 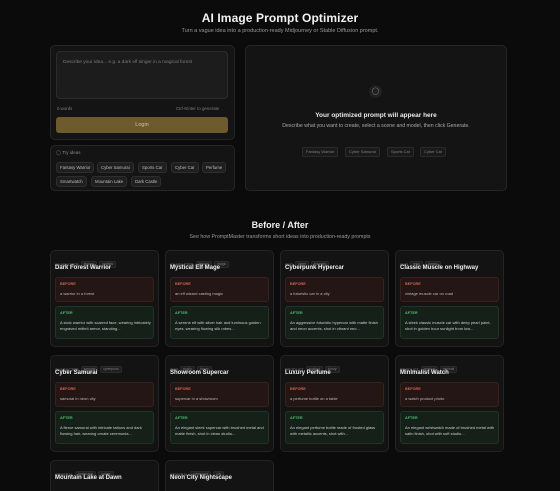 I want to click on card-category-line: CHARACTER fantasy realistic, so click(x=86, y=262).